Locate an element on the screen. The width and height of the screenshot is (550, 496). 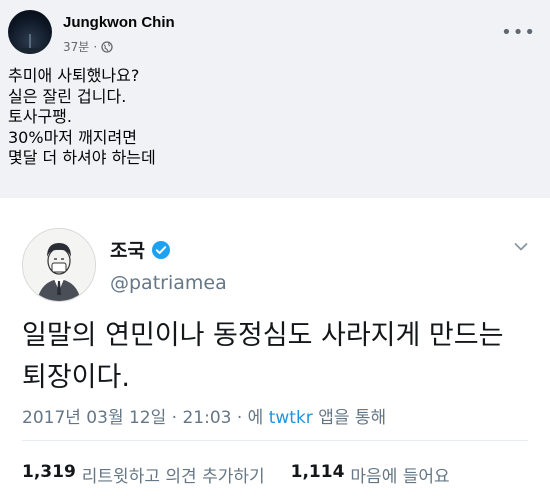
post-line: 토사구팽. is located at coordinates (40, 116).